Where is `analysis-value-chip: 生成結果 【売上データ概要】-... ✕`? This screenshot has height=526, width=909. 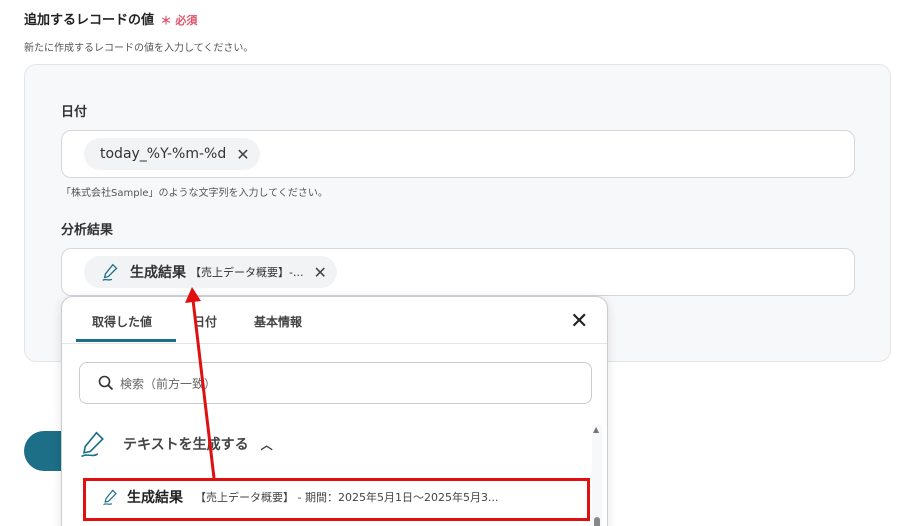
analysis-value-chip: 生成結果 【売上データ概要】-... ✕ is located at coordinates (210, 272).